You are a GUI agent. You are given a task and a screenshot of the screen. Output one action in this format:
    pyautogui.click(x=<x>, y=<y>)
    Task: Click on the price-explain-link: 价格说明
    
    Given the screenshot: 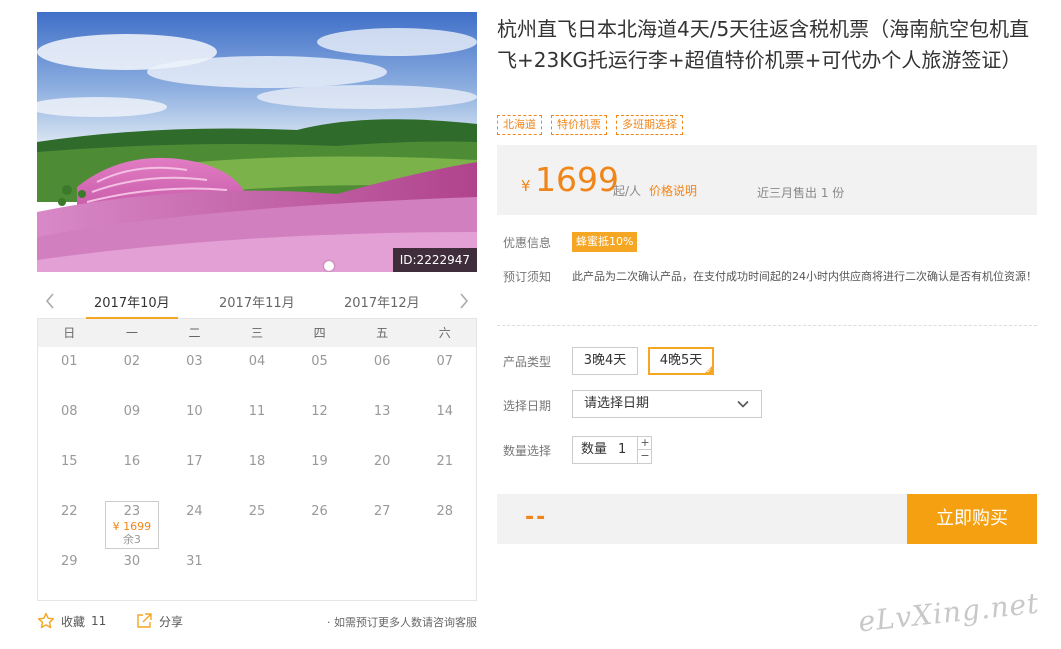 What is the action you would take?
    pyautogui.click(x=673, y=190)
    